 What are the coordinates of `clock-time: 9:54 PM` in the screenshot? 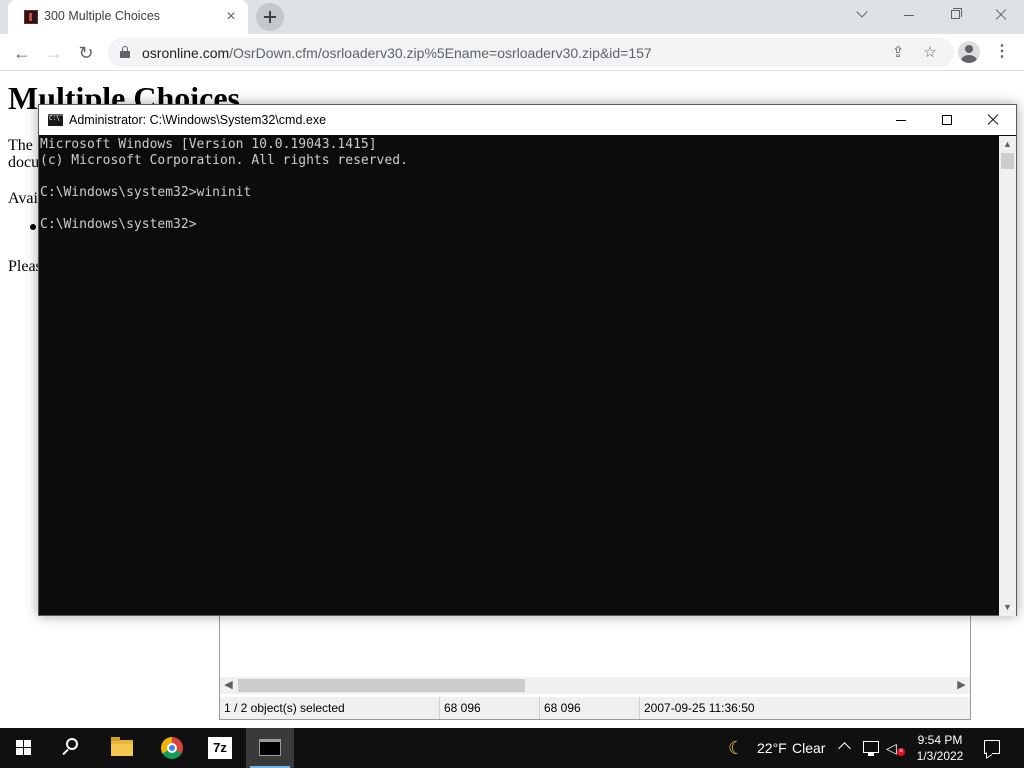 It's located at (940, 740).